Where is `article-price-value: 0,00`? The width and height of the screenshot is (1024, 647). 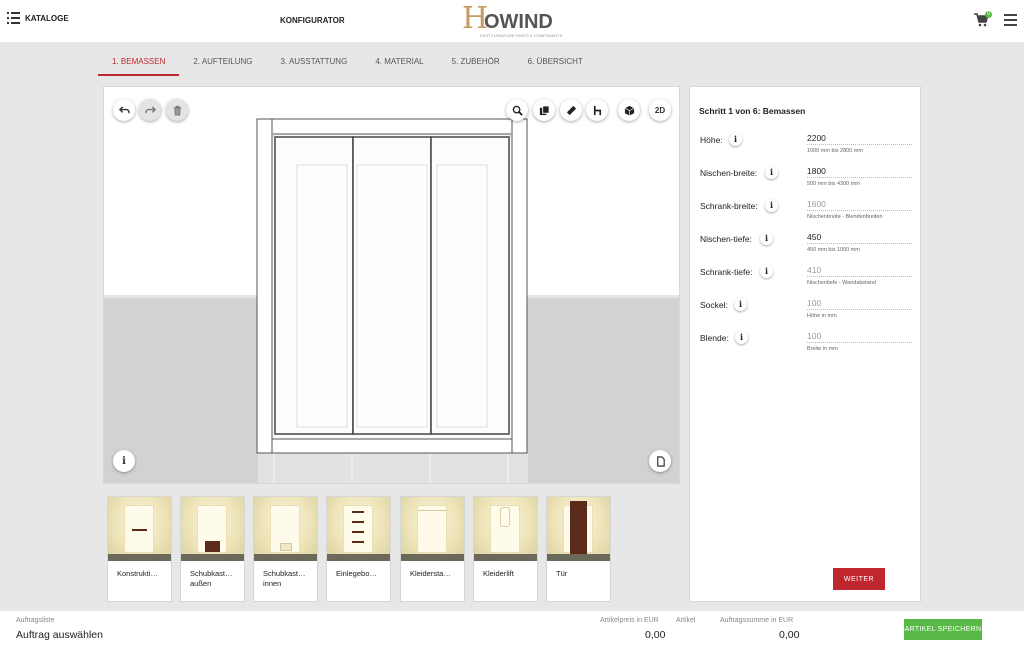 article-price-value: 0,00 is located at coordinates (655, 635).